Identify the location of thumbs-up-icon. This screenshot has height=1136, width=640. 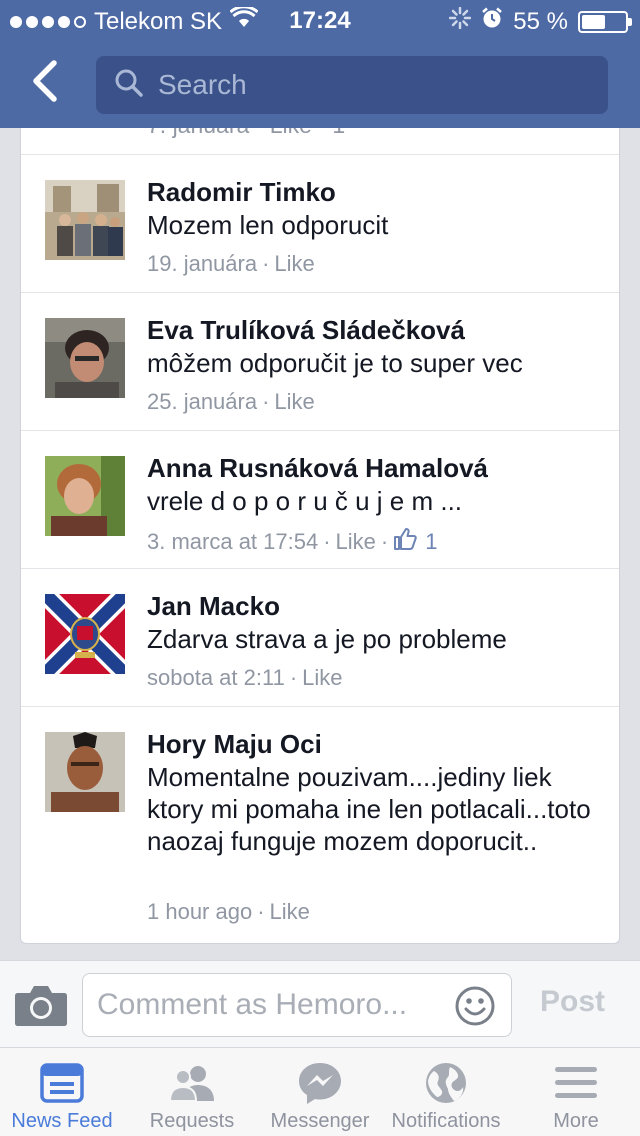
(405, 542).